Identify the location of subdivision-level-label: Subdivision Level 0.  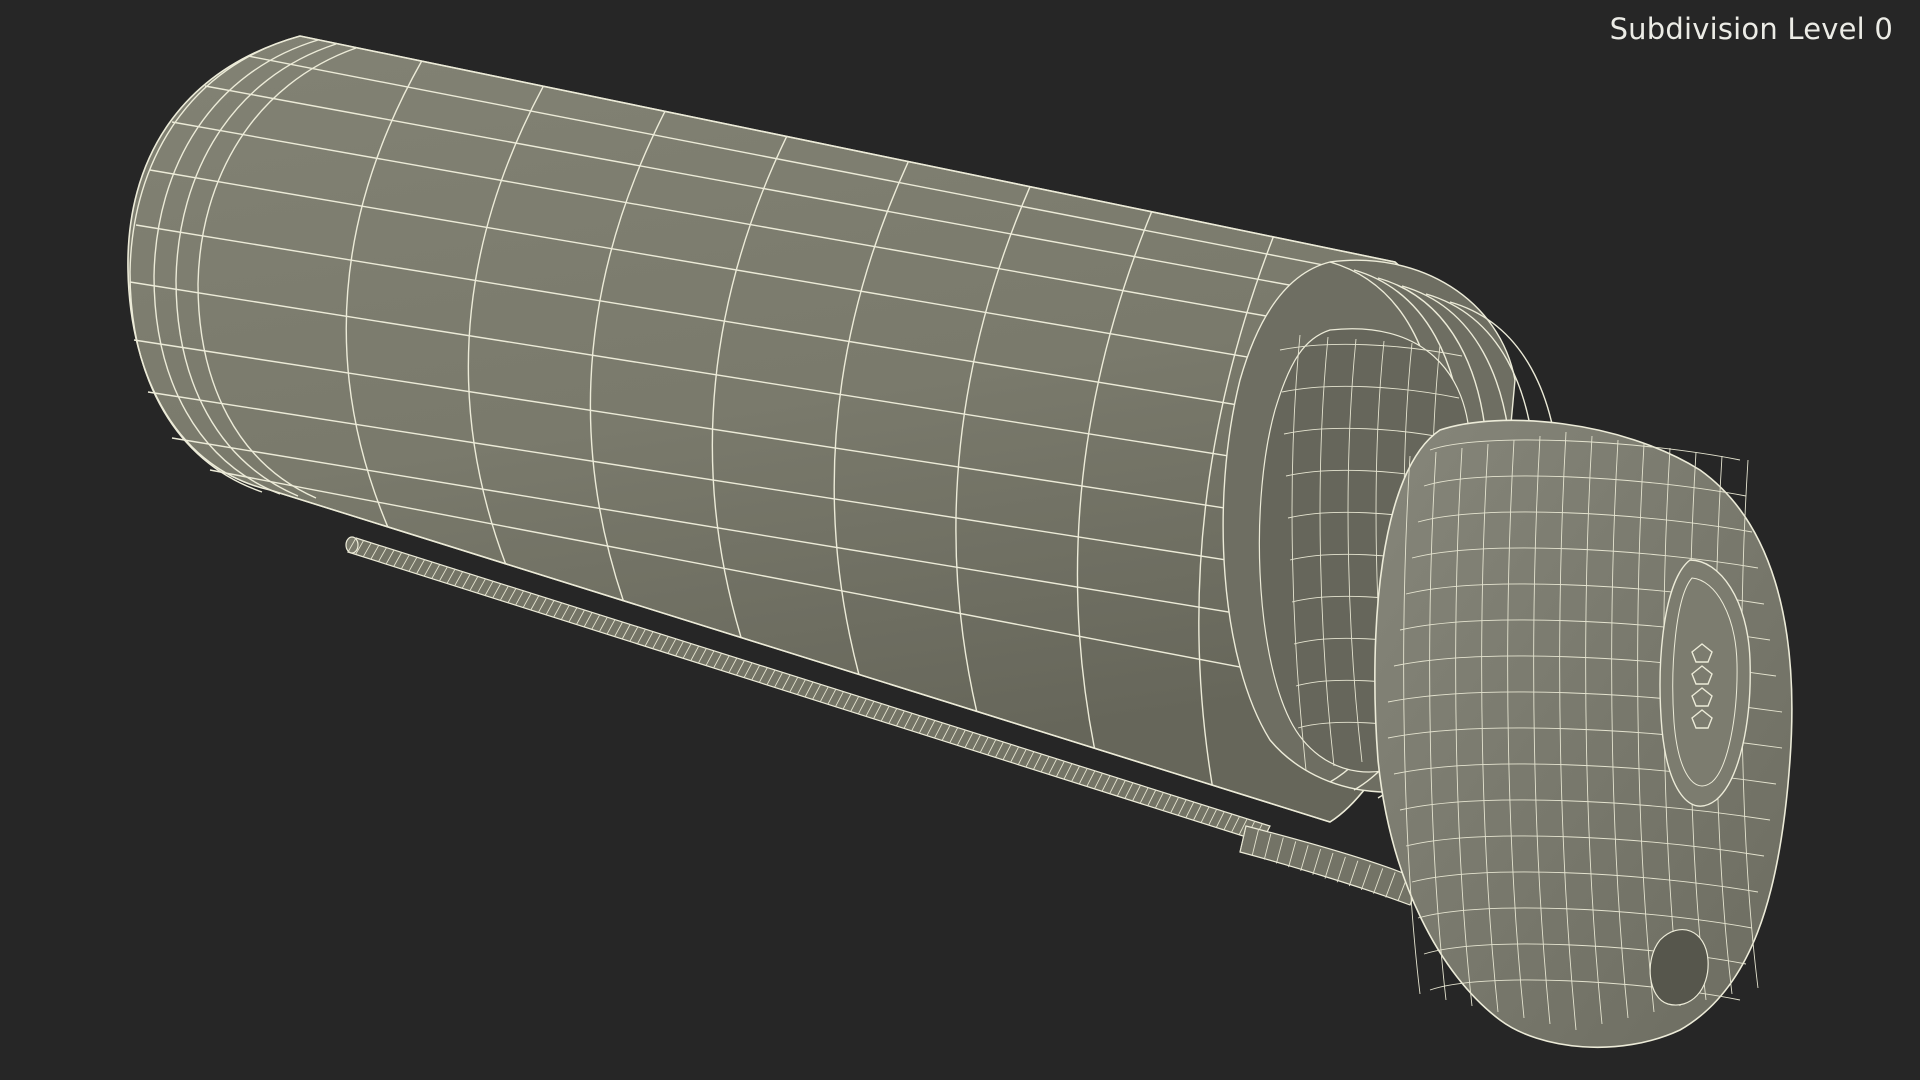
(1751, 29).